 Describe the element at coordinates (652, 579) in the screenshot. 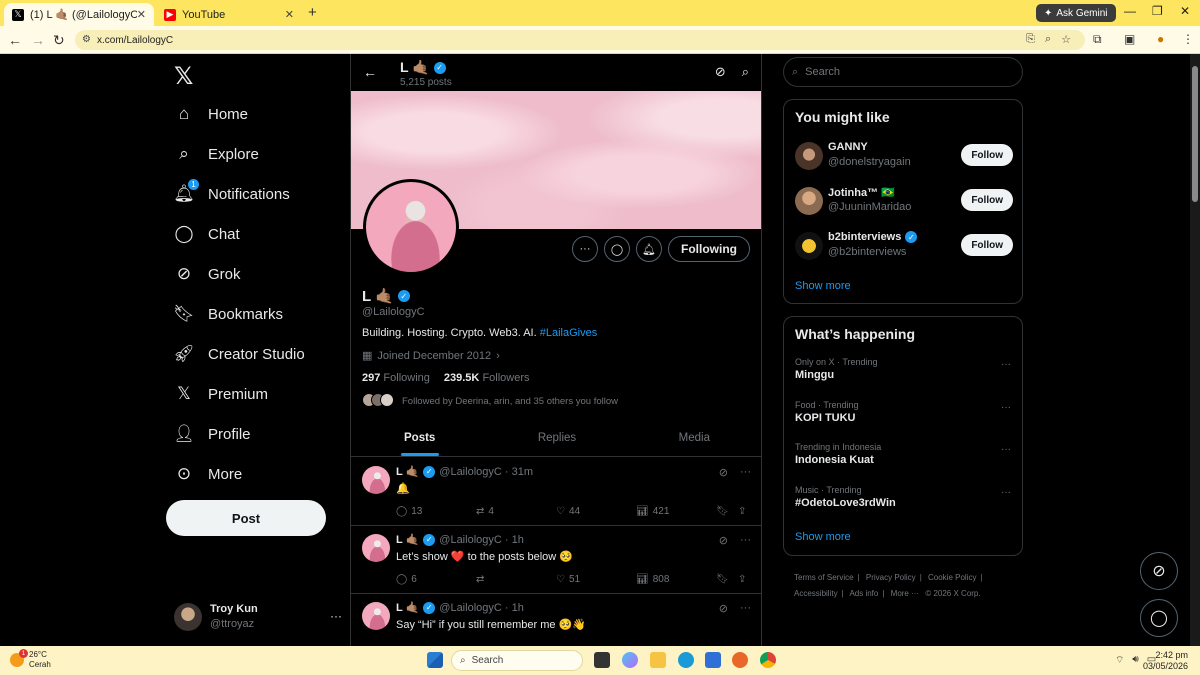

I see `views-button: 📊︎ 808` at that location.